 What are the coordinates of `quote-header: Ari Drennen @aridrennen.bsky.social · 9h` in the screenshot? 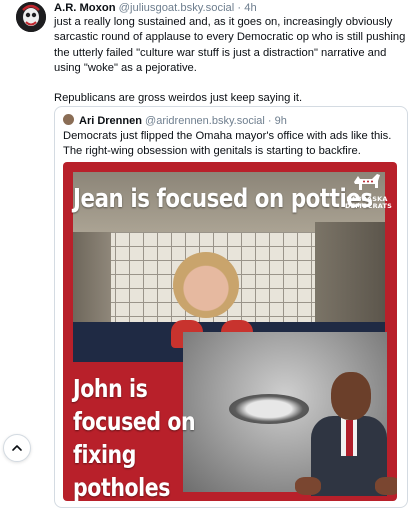 It's located at (175, 121).